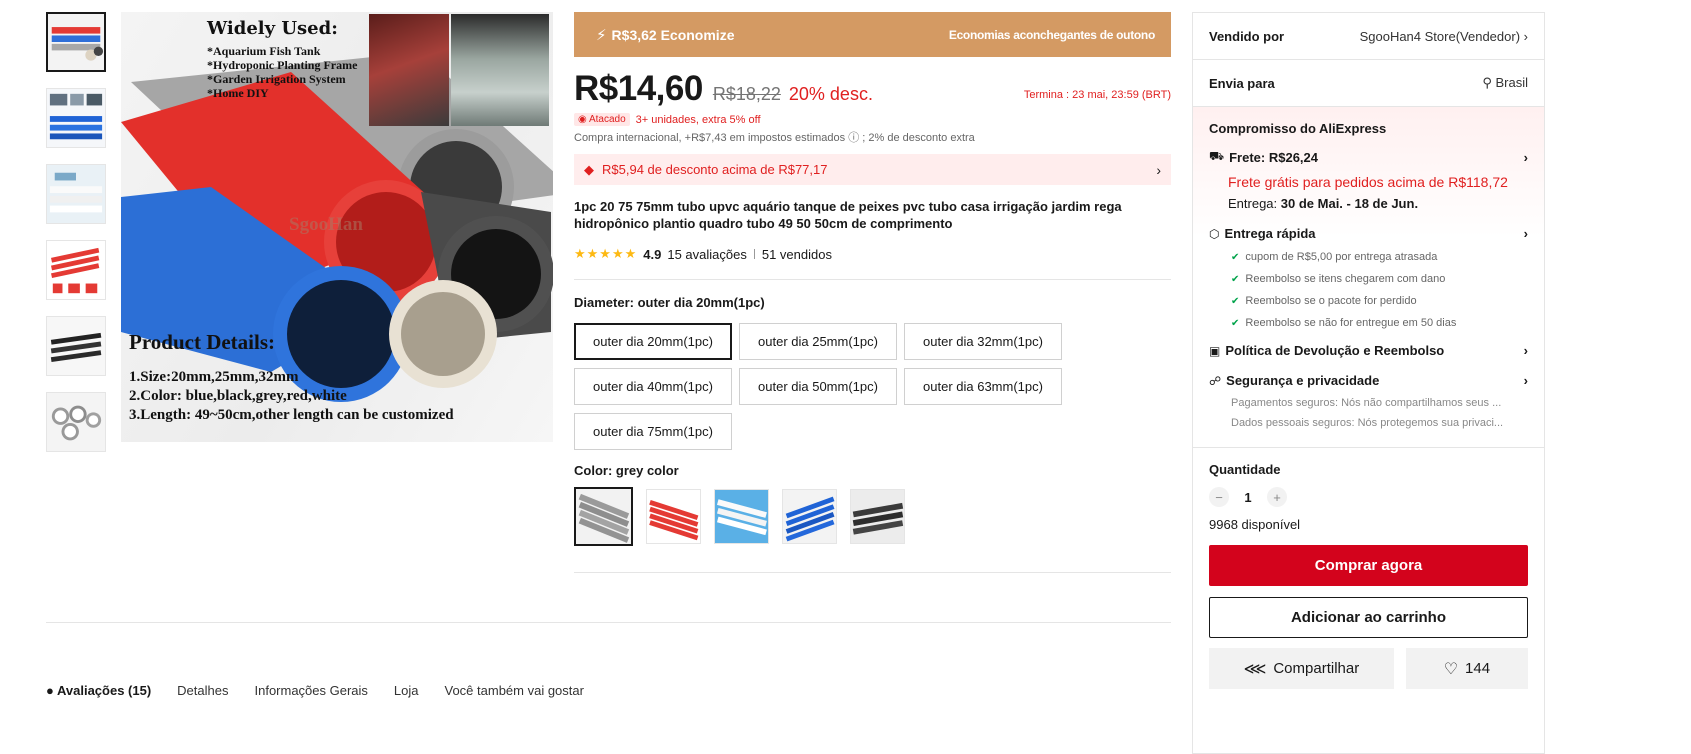 The height and width of the screenshot is (754, 1691). What do you see at coordinates (983, 386) in the screenshot?
I see `diameter-option: outer dia 63mm(1pc)` at bounding box center [983, 386].